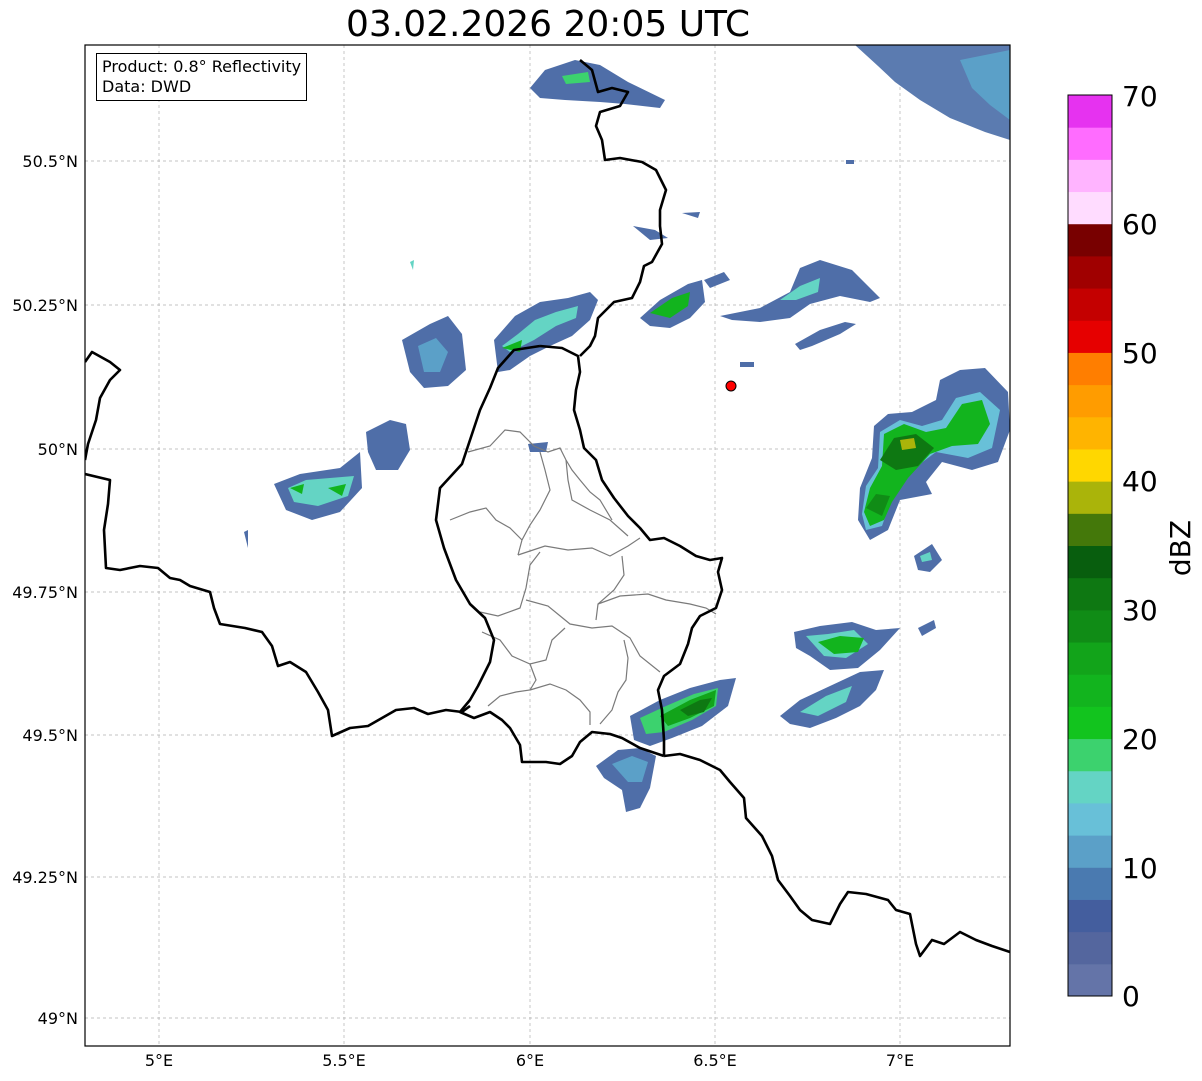 This screenshot has height=1081, width=1202. What do you see at coordinates (1140, 224) in the screenshot?
I see `colorbar-tick-label: 60` at bounding box center [1140, 224].